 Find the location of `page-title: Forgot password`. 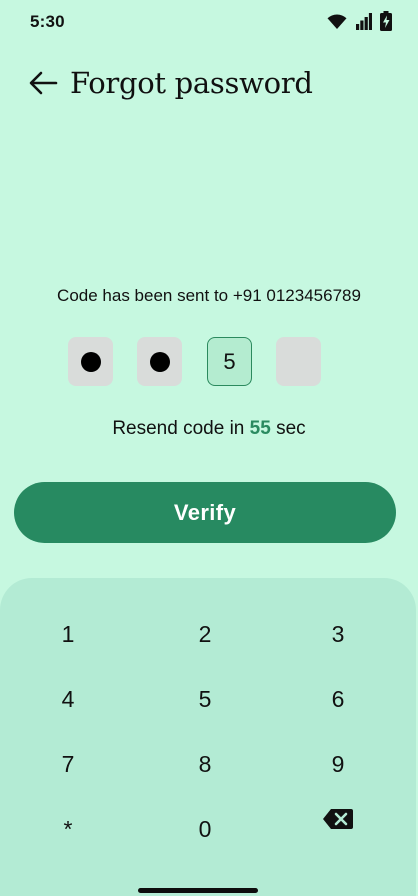

page-title: Forgot password is located at coordinates (191, 83).